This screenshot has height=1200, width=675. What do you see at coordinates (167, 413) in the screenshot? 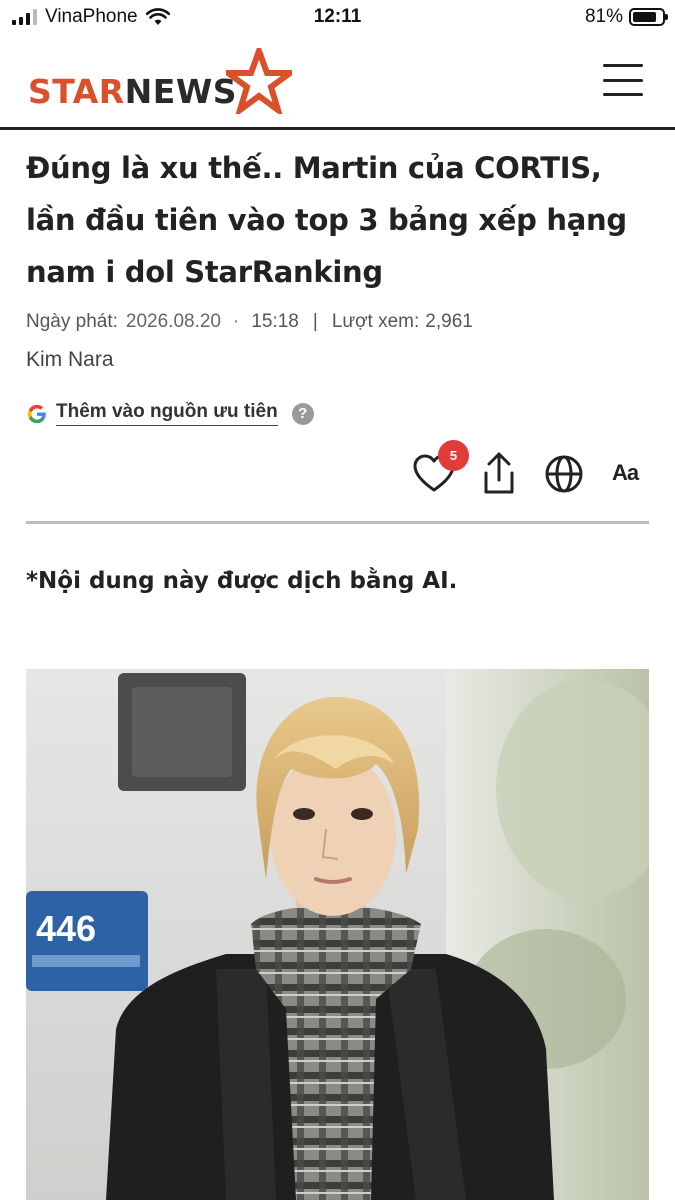
I see `google-source-label: Thêm vào nguồn ưu tiên` at bounding box center [167, 413].